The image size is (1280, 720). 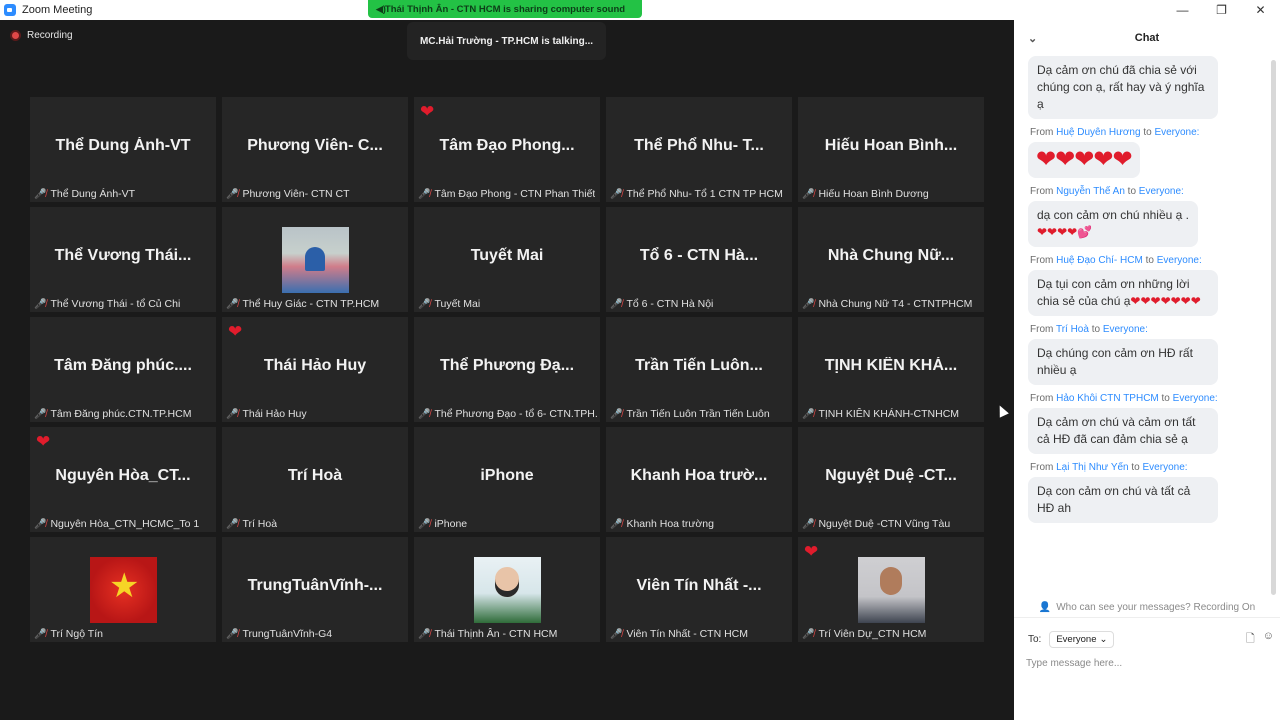 I want to click on speaker-icon: ◀), so click(x=381, y=9).